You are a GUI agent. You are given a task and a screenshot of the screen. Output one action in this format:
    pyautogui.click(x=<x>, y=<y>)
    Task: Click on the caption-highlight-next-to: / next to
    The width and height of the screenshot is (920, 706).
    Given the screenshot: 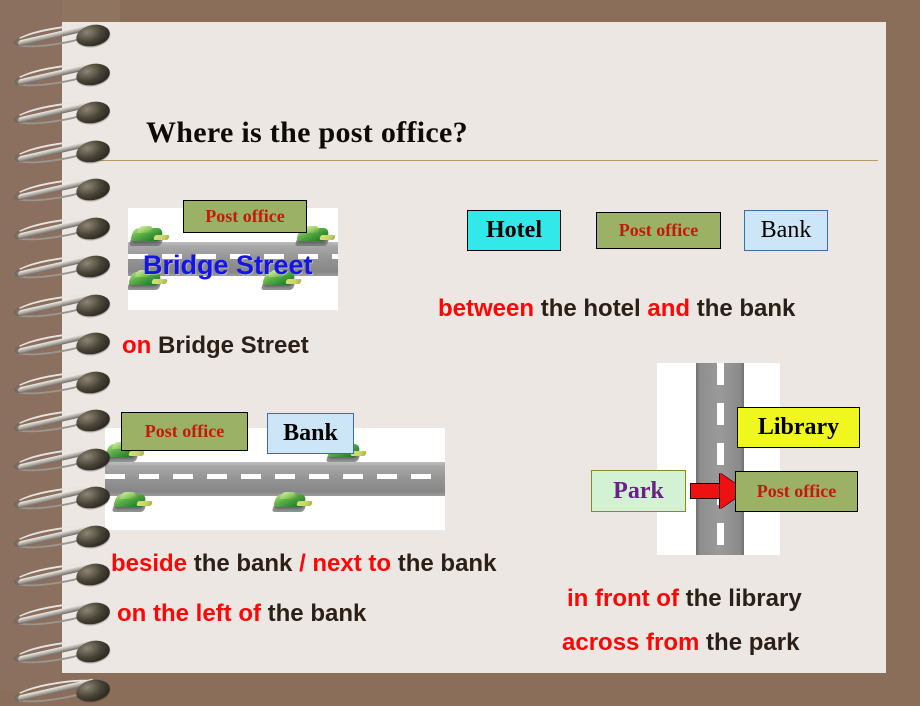 What is the action you would take?
    pyautogui.click(x=345, y=563)
    